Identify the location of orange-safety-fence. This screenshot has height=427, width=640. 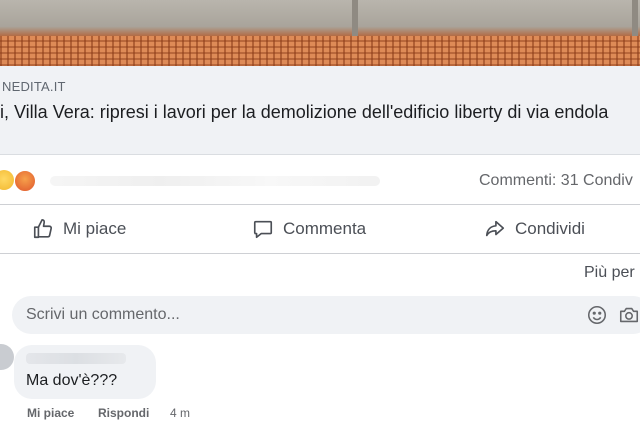
(320, 51).